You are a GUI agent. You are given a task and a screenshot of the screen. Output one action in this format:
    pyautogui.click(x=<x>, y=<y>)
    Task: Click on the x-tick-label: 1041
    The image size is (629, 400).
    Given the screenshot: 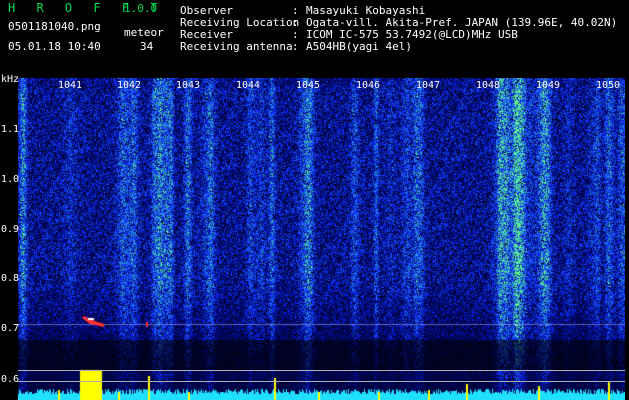 What is the action you would take?
    pyautogui.click(x=70, y=85)
    